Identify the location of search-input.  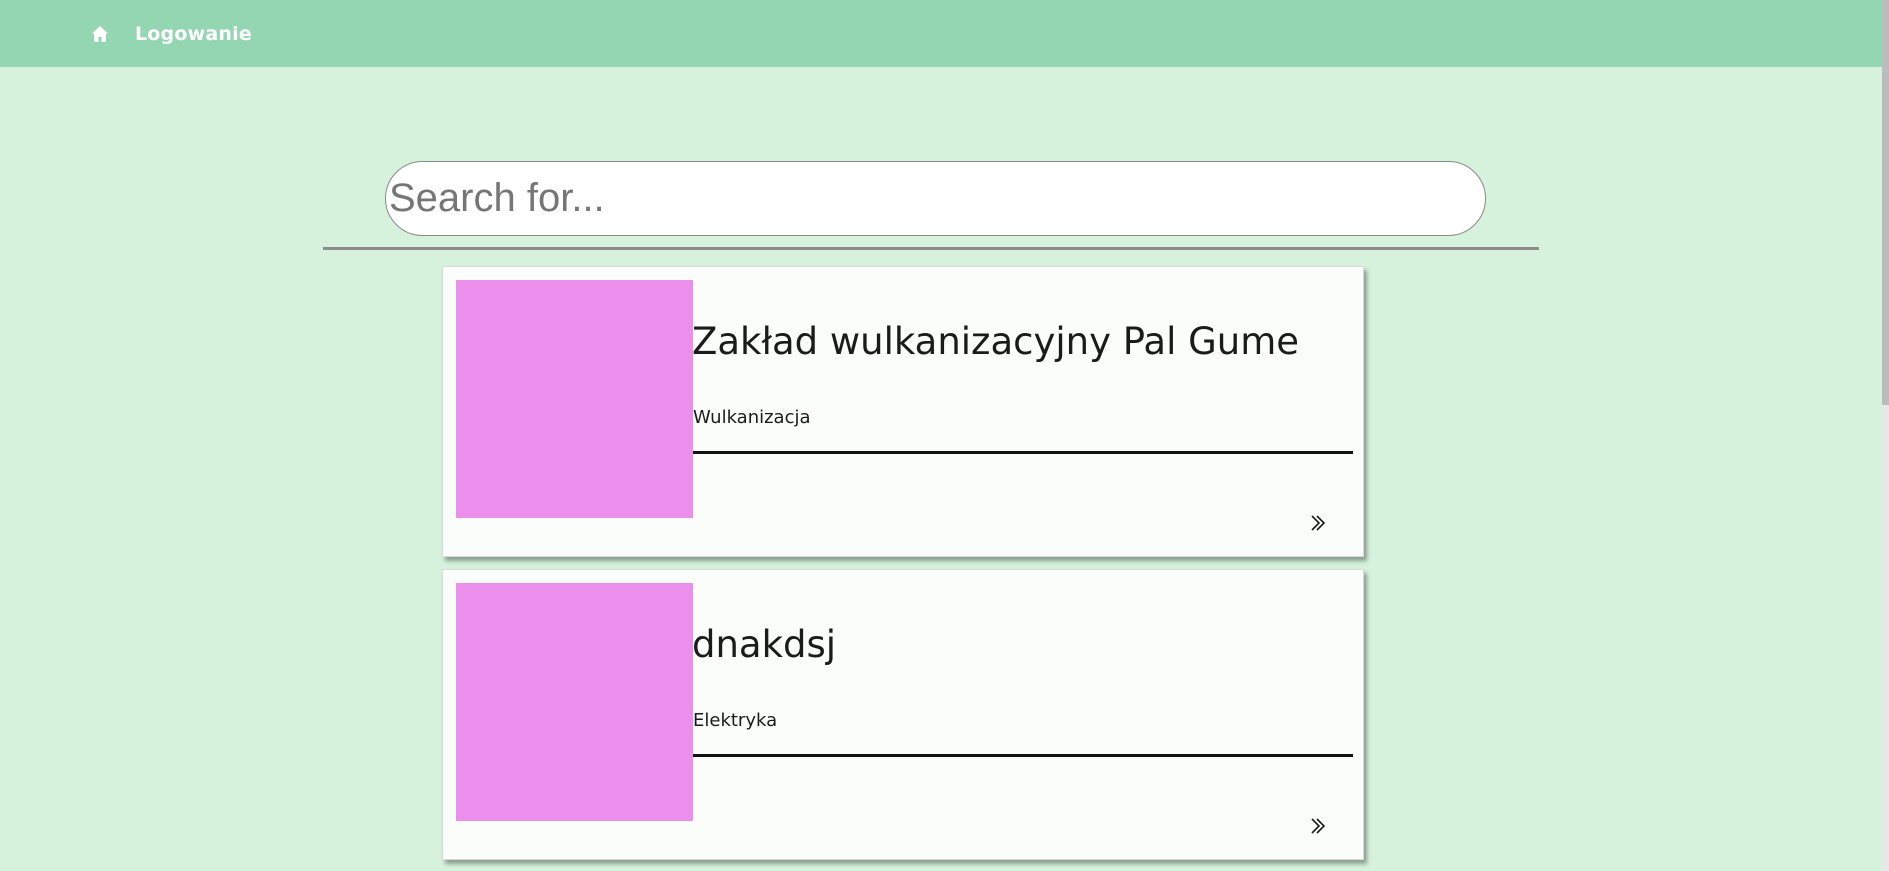
(935, 198).